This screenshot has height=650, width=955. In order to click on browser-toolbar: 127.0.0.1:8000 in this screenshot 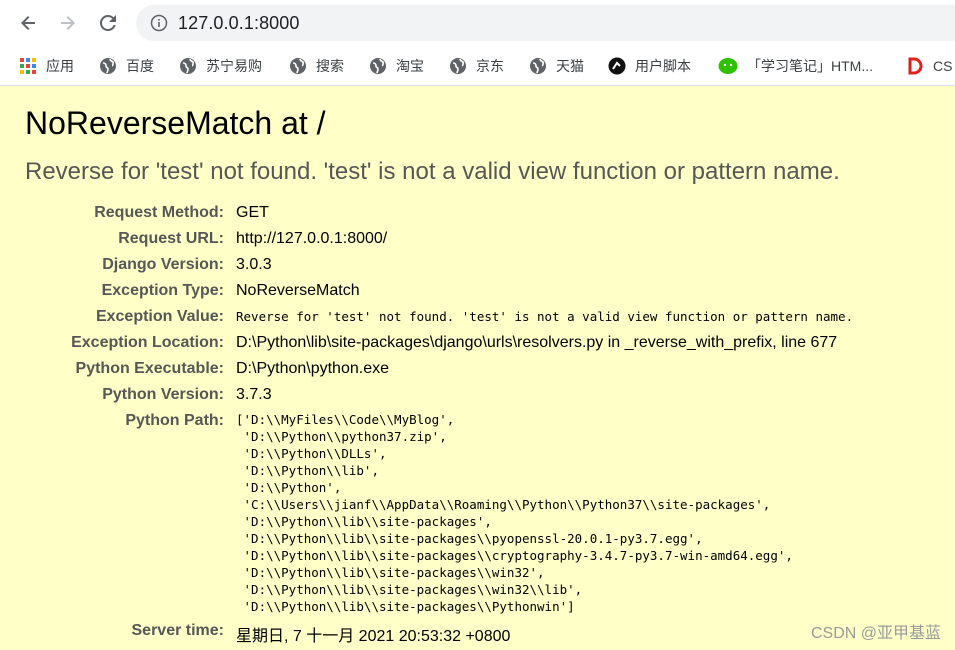, I will do `click(477, 23)`.